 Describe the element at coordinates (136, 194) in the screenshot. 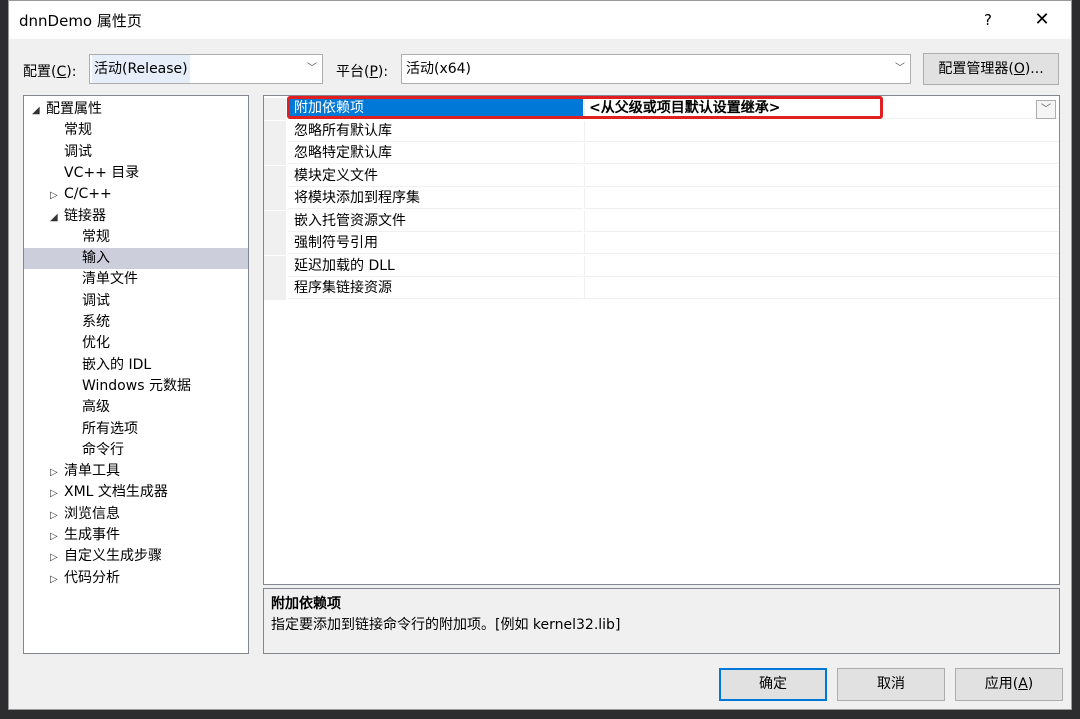

I see `tree-item: ▷ C/C++` at that location.